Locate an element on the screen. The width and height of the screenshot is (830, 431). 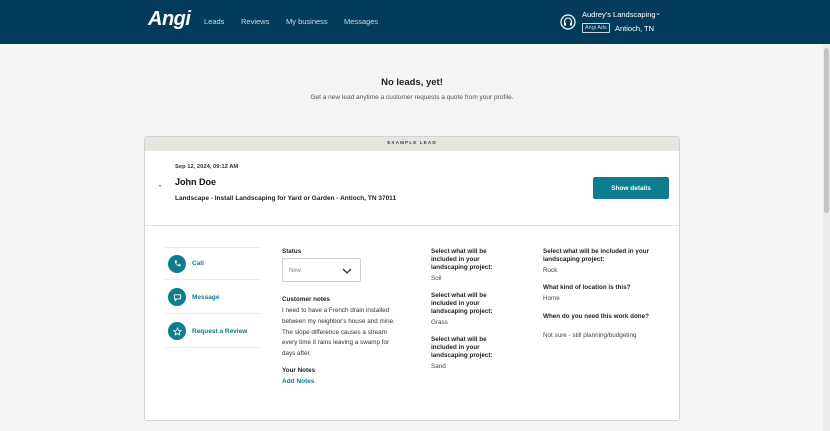
request-review-action: Request a Review is located at coordinates (212, 331).